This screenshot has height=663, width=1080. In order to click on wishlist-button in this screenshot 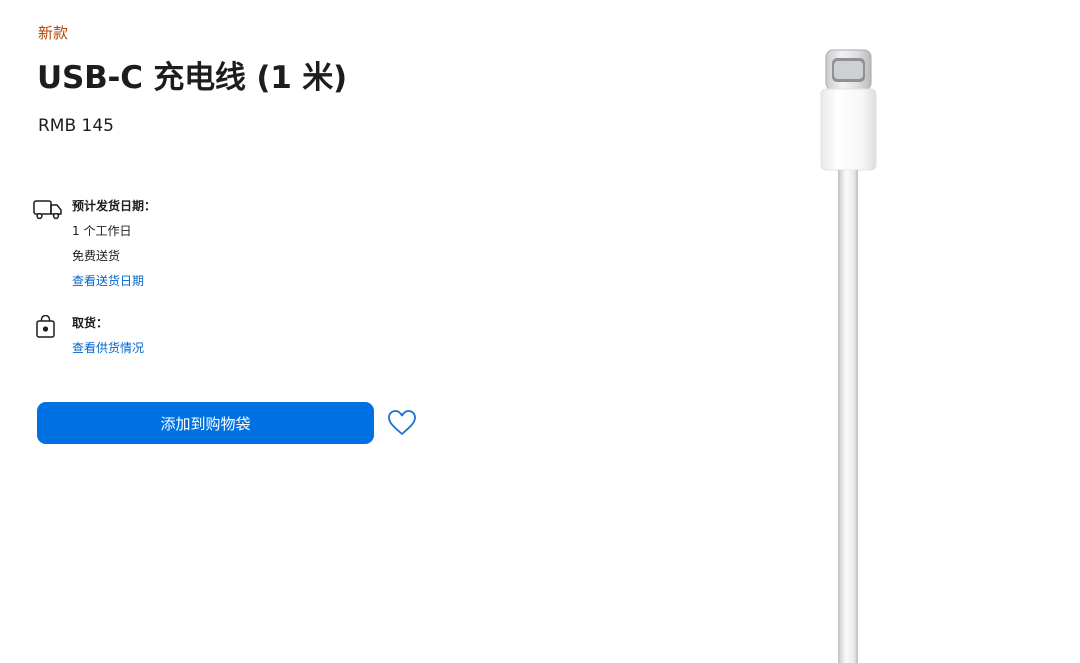, I will do `click(402, 423)`.